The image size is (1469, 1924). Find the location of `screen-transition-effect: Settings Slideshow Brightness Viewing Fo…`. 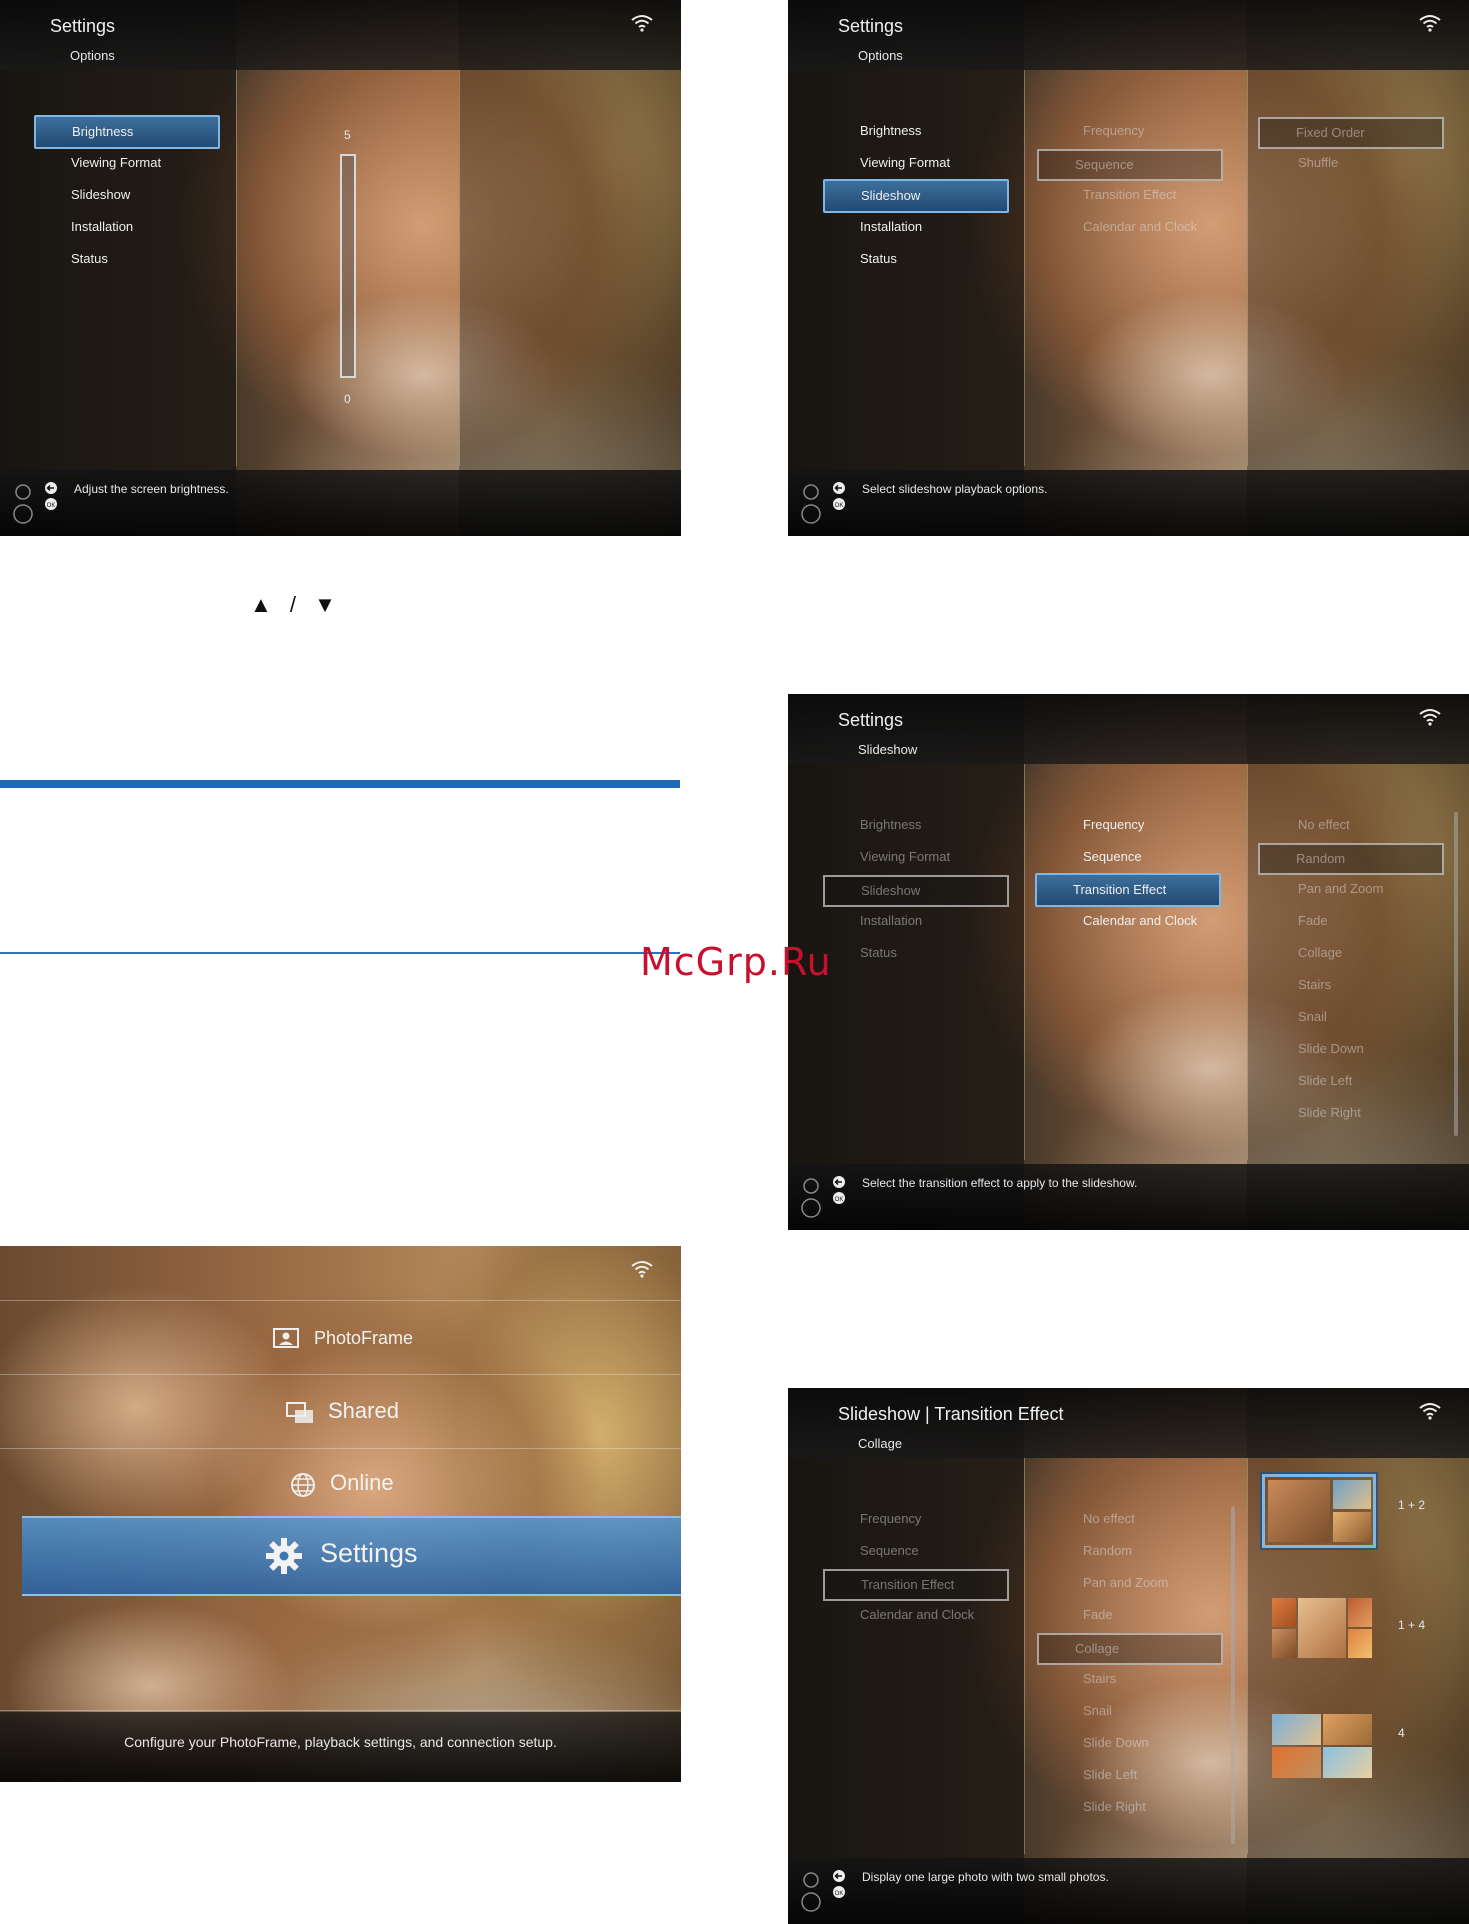

screen-transition-effect: Settings Slideshow Brightness Viewing Fo… is located at coordinates (1128, 962).